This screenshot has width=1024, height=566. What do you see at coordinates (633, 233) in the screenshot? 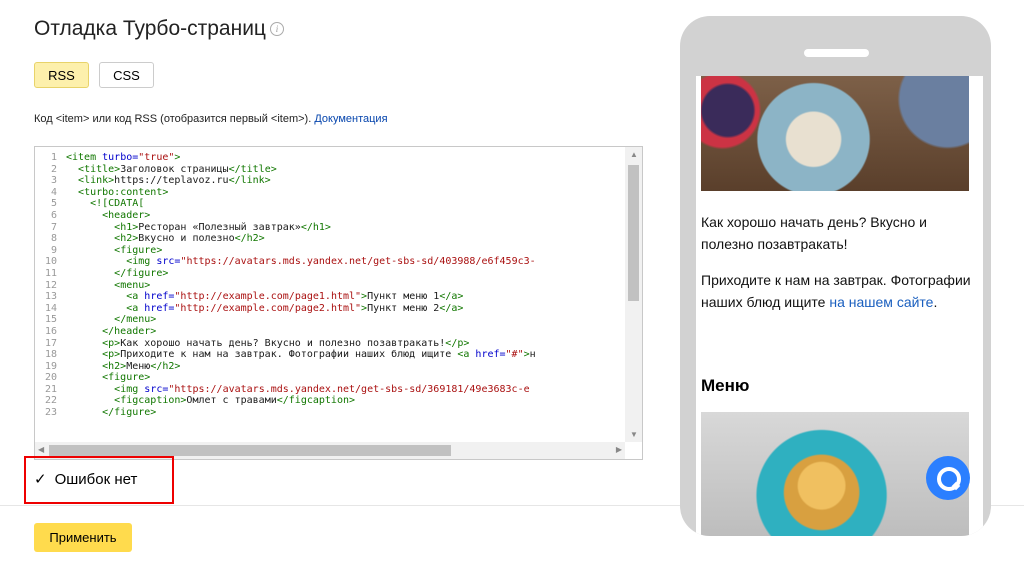
I see `vertical-scroll-thumb` at bounding box center [633, 233].